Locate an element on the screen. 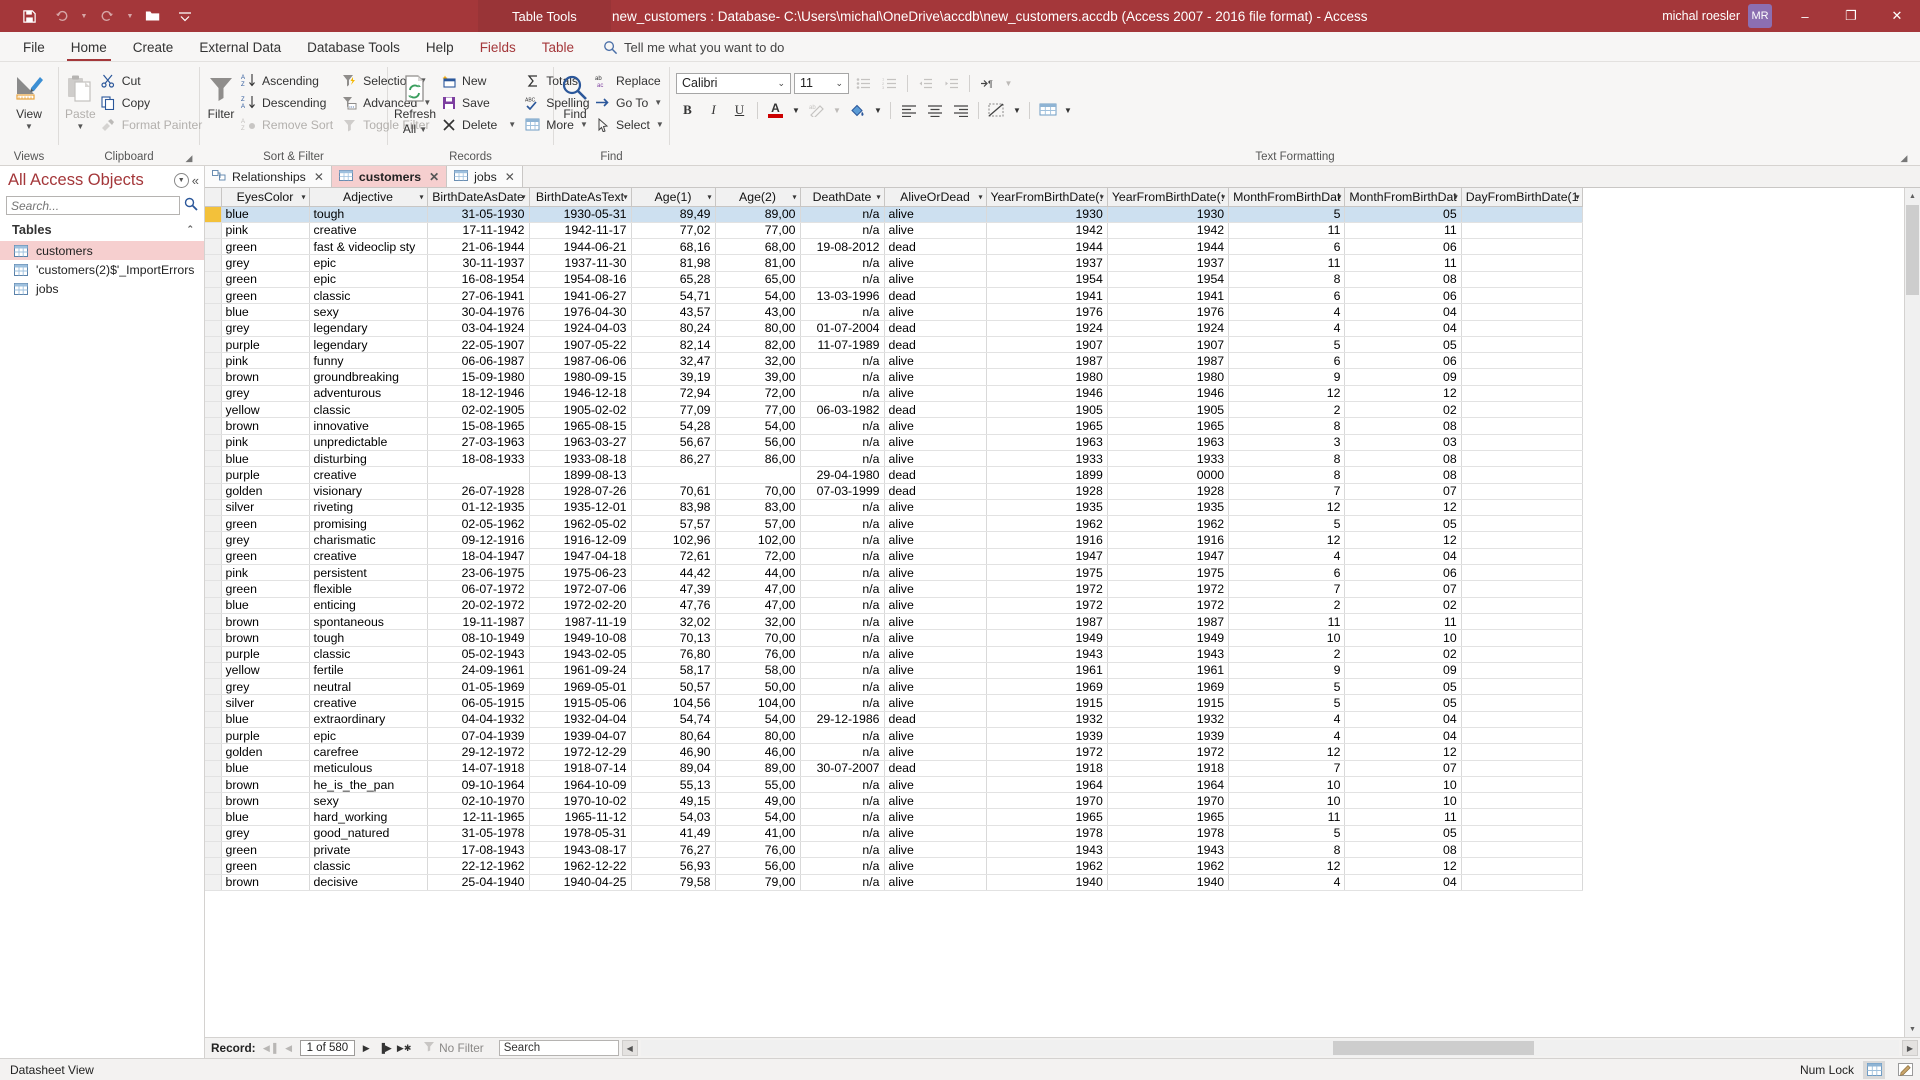 The width and height of the screenshot is (1920, 1080). table-cell: 1928 is located at coordinates (1047, 491).